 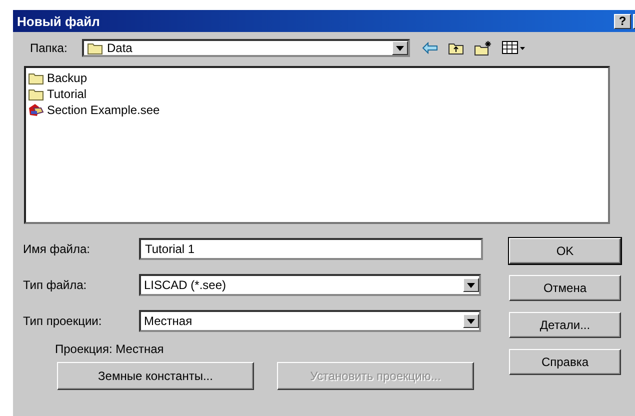 I want to click on dialog-button: Справка, so click(x=565, y=362).